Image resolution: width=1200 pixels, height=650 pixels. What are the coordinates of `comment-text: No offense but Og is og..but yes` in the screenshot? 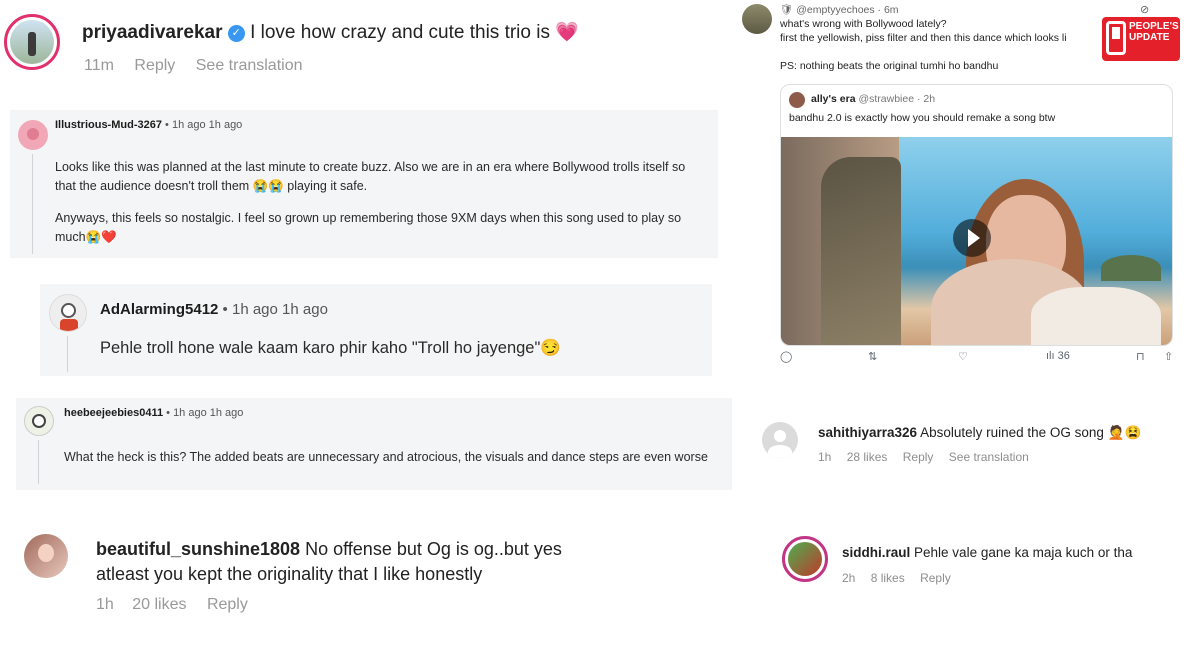 It's located at (433, 549).